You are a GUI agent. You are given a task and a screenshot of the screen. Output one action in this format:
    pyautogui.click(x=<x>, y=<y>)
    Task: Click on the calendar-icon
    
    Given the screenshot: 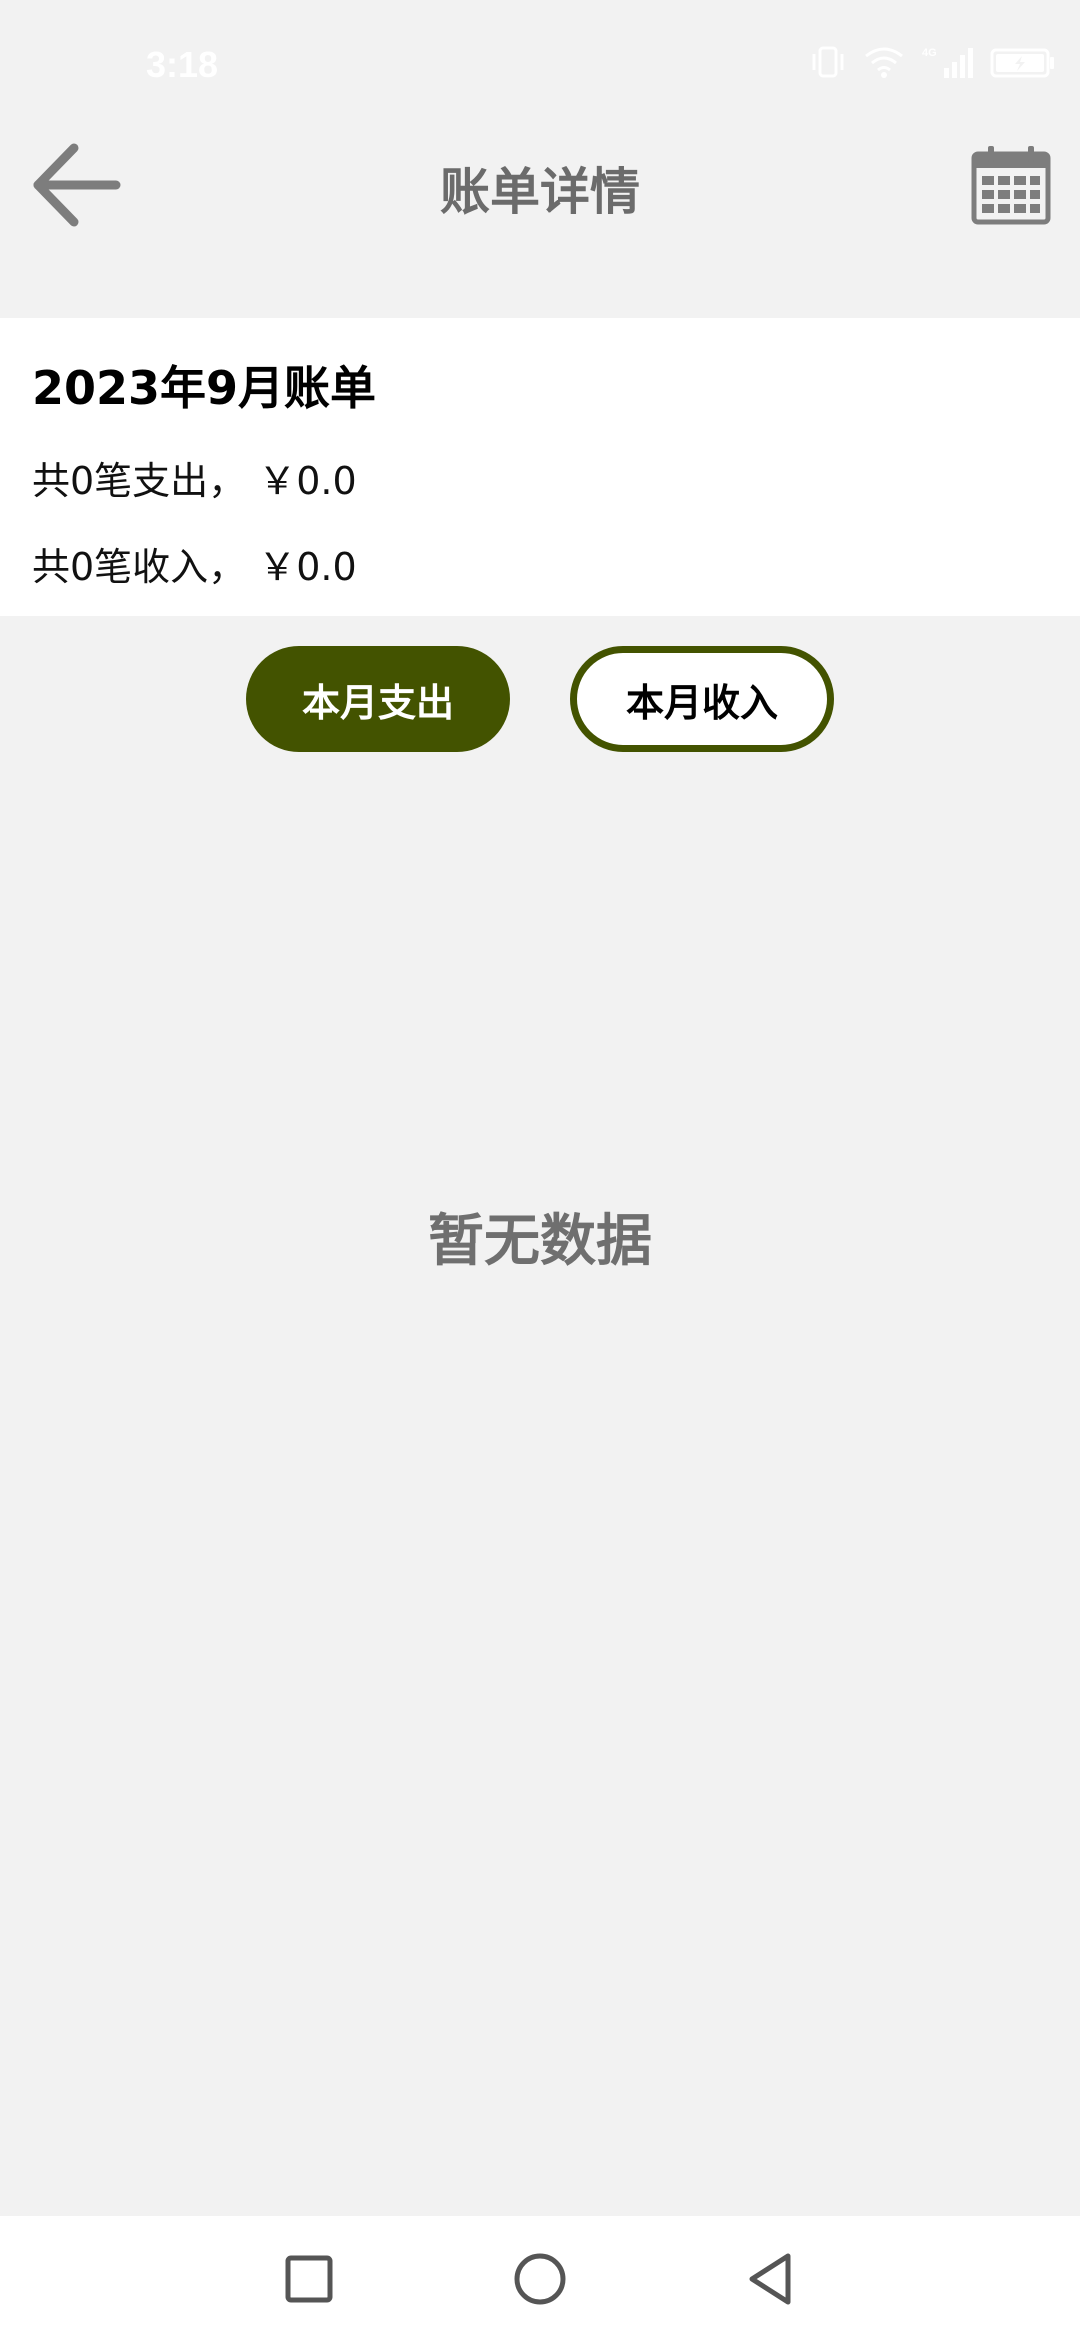 What is the action you would take?
    pyautogui.click(x=1011, y=185)
    